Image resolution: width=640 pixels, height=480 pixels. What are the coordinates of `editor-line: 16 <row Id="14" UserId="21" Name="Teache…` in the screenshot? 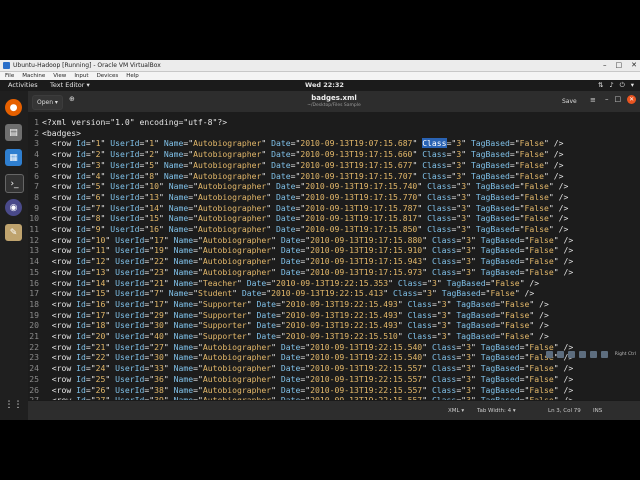 It's located at (334, 283).